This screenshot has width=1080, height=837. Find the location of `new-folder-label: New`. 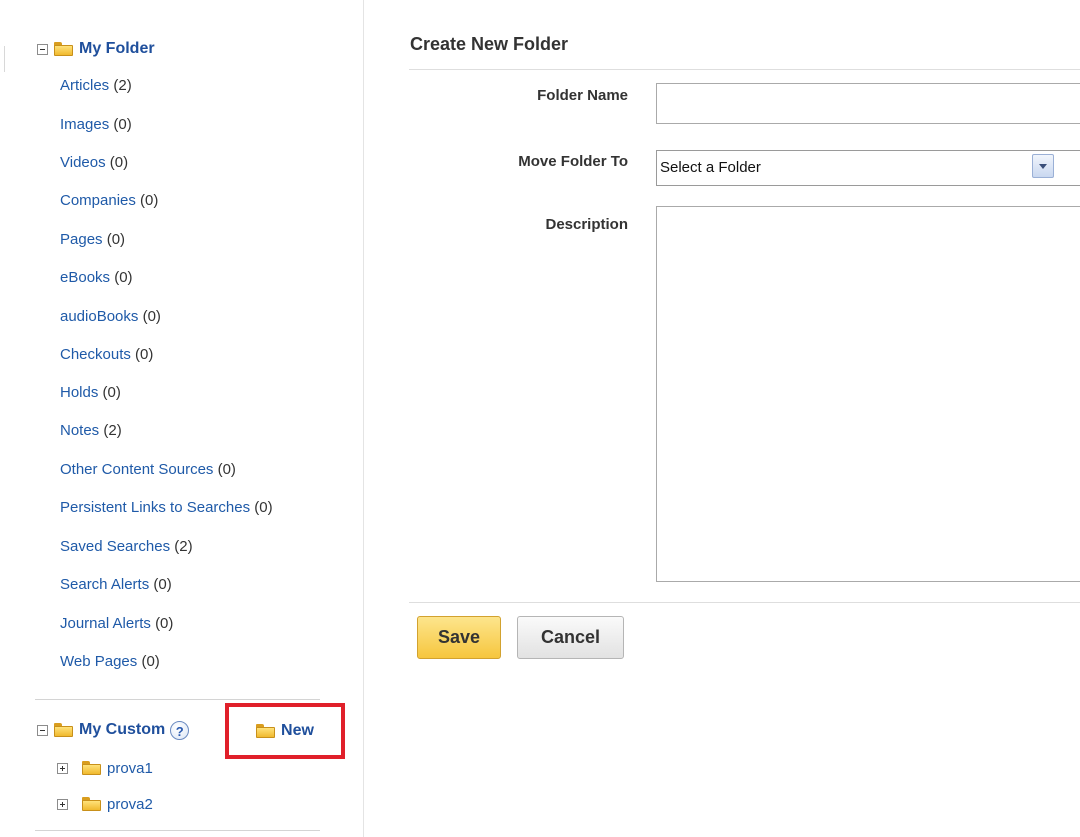

new-folder-label: New is located at coordinates (297, 730).